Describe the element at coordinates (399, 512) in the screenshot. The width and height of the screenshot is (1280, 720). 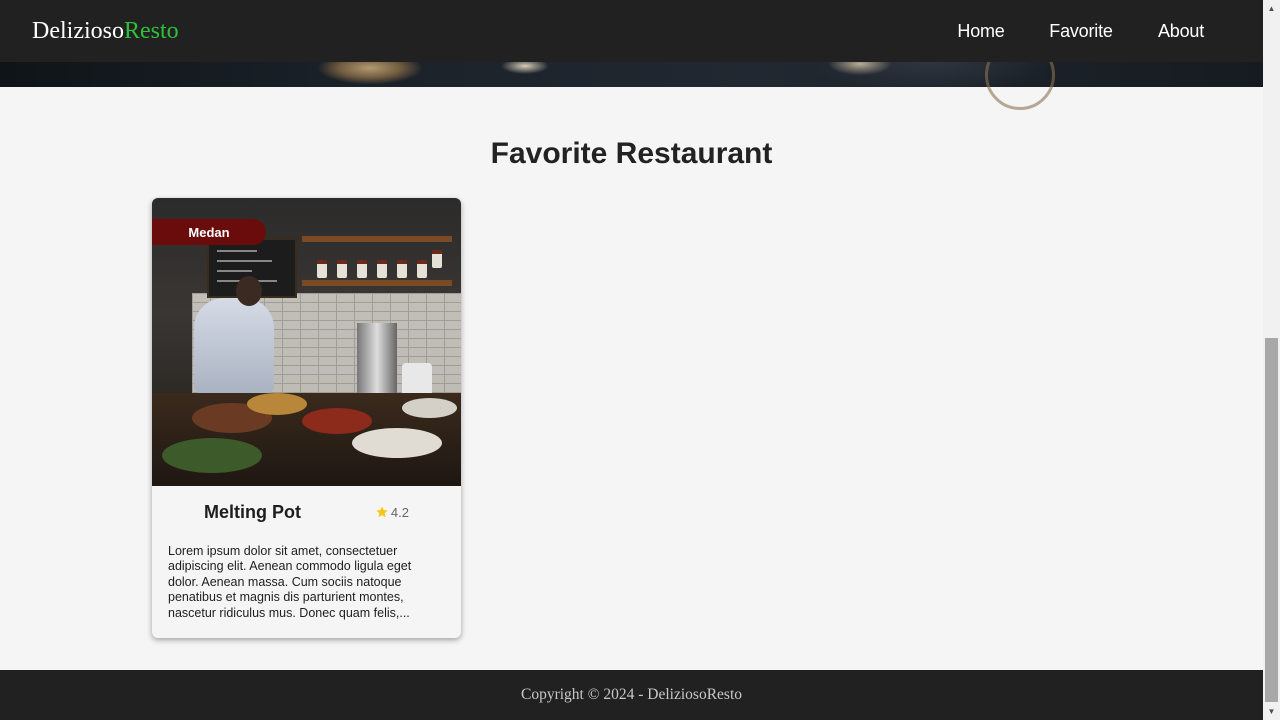
I see `rating-value: 4.2` at that location.